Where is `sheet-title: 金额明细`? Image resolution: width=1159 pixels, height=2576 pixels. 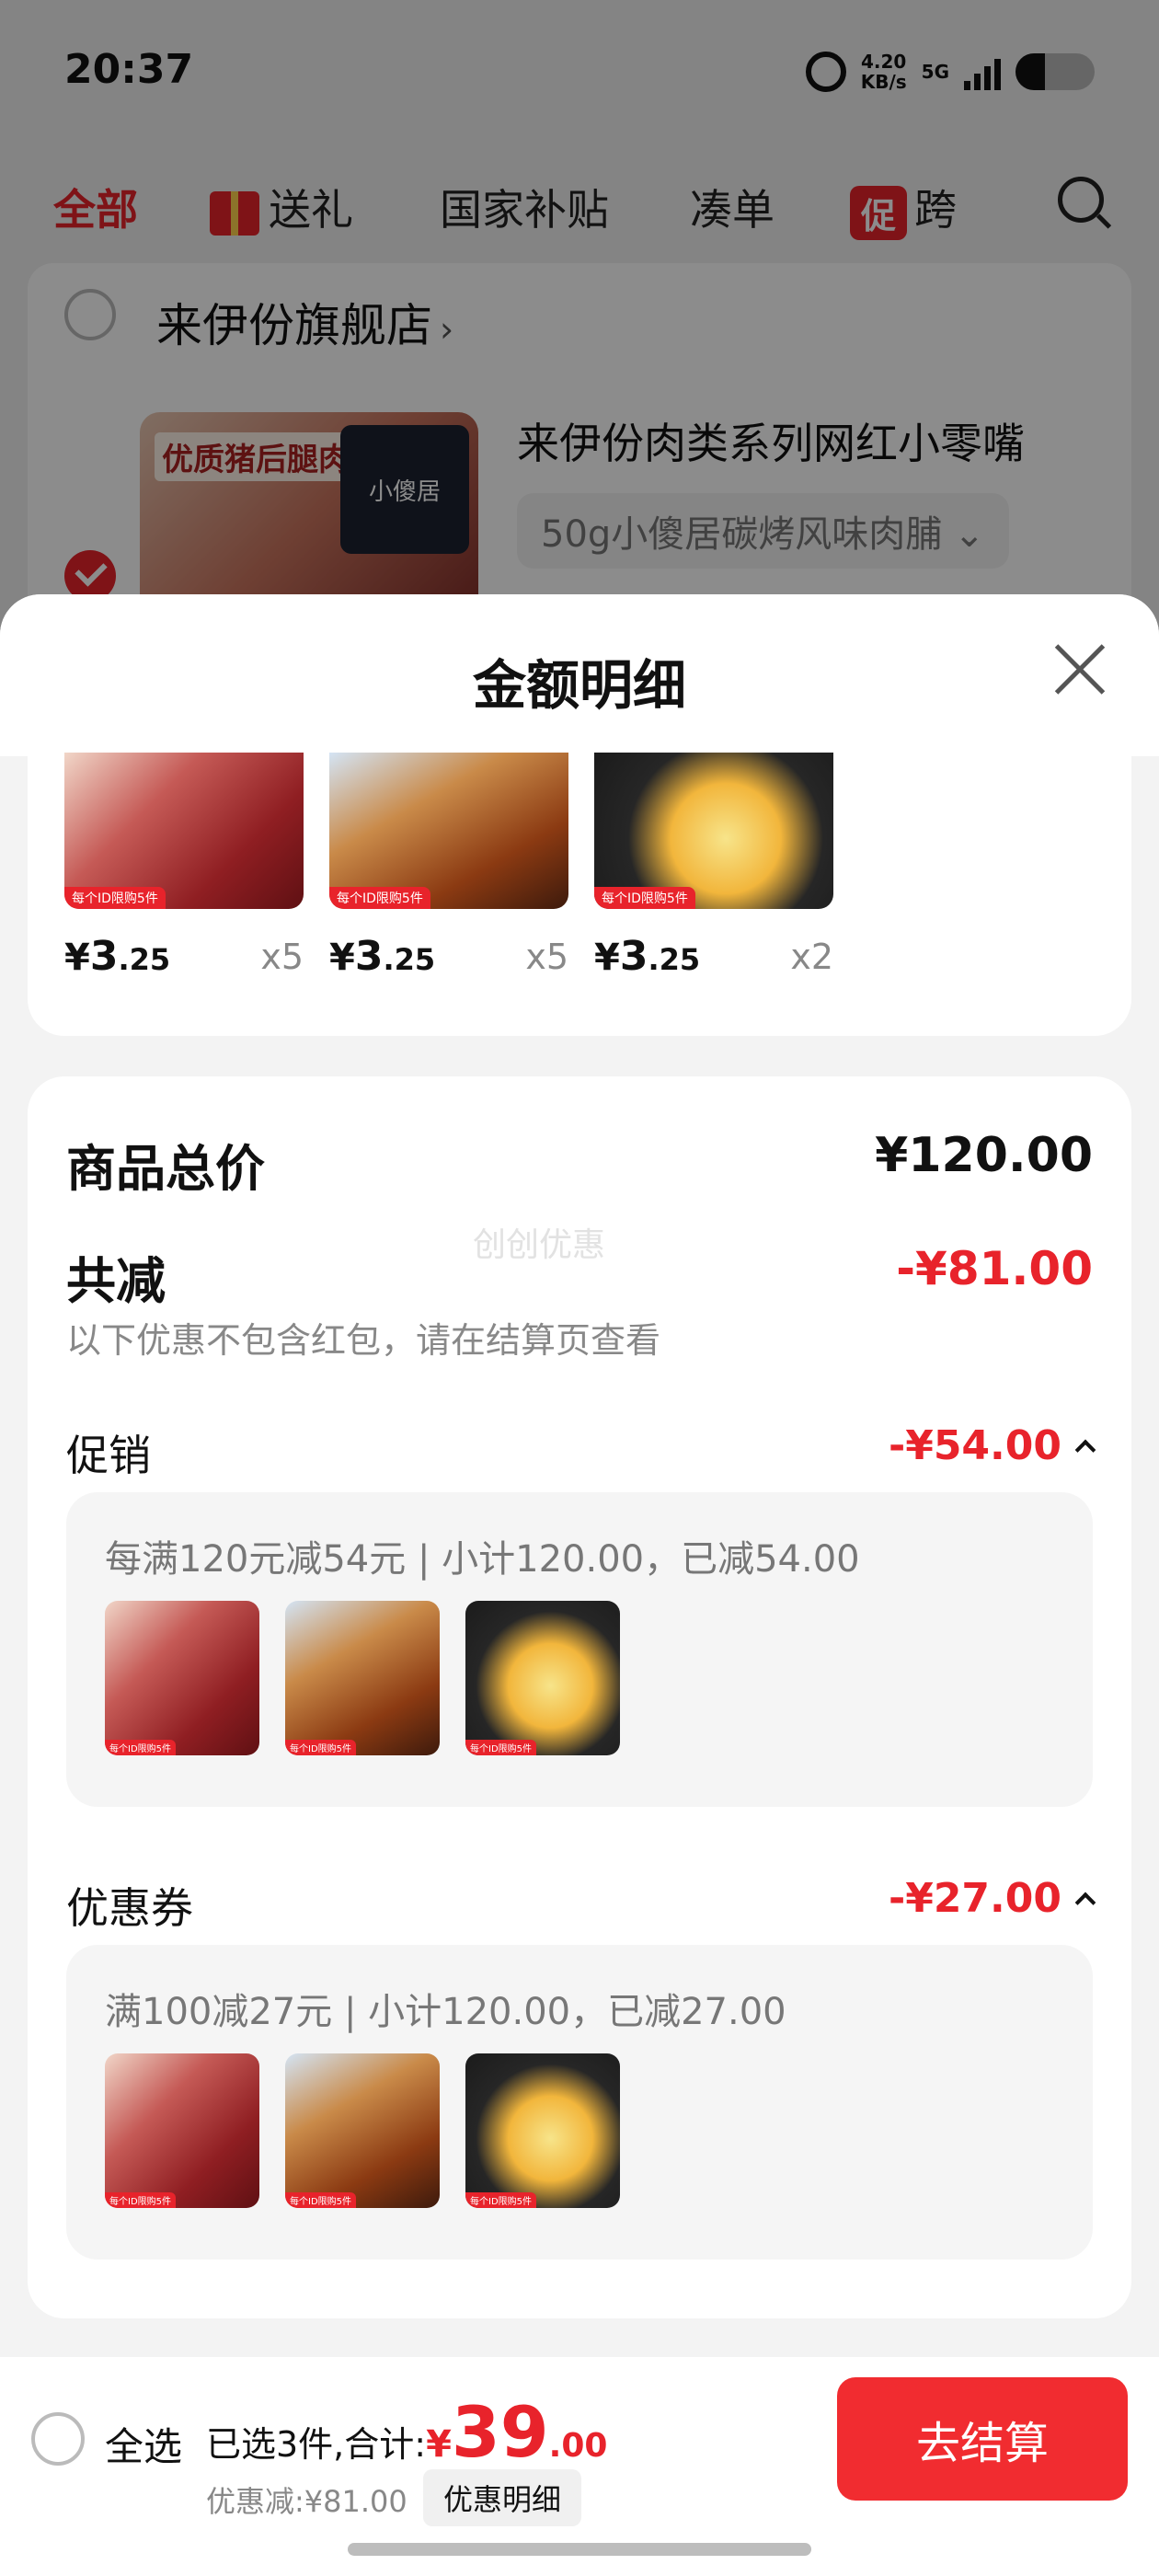
sheet-title: 金额明细 is located at coordinates (579, 685).